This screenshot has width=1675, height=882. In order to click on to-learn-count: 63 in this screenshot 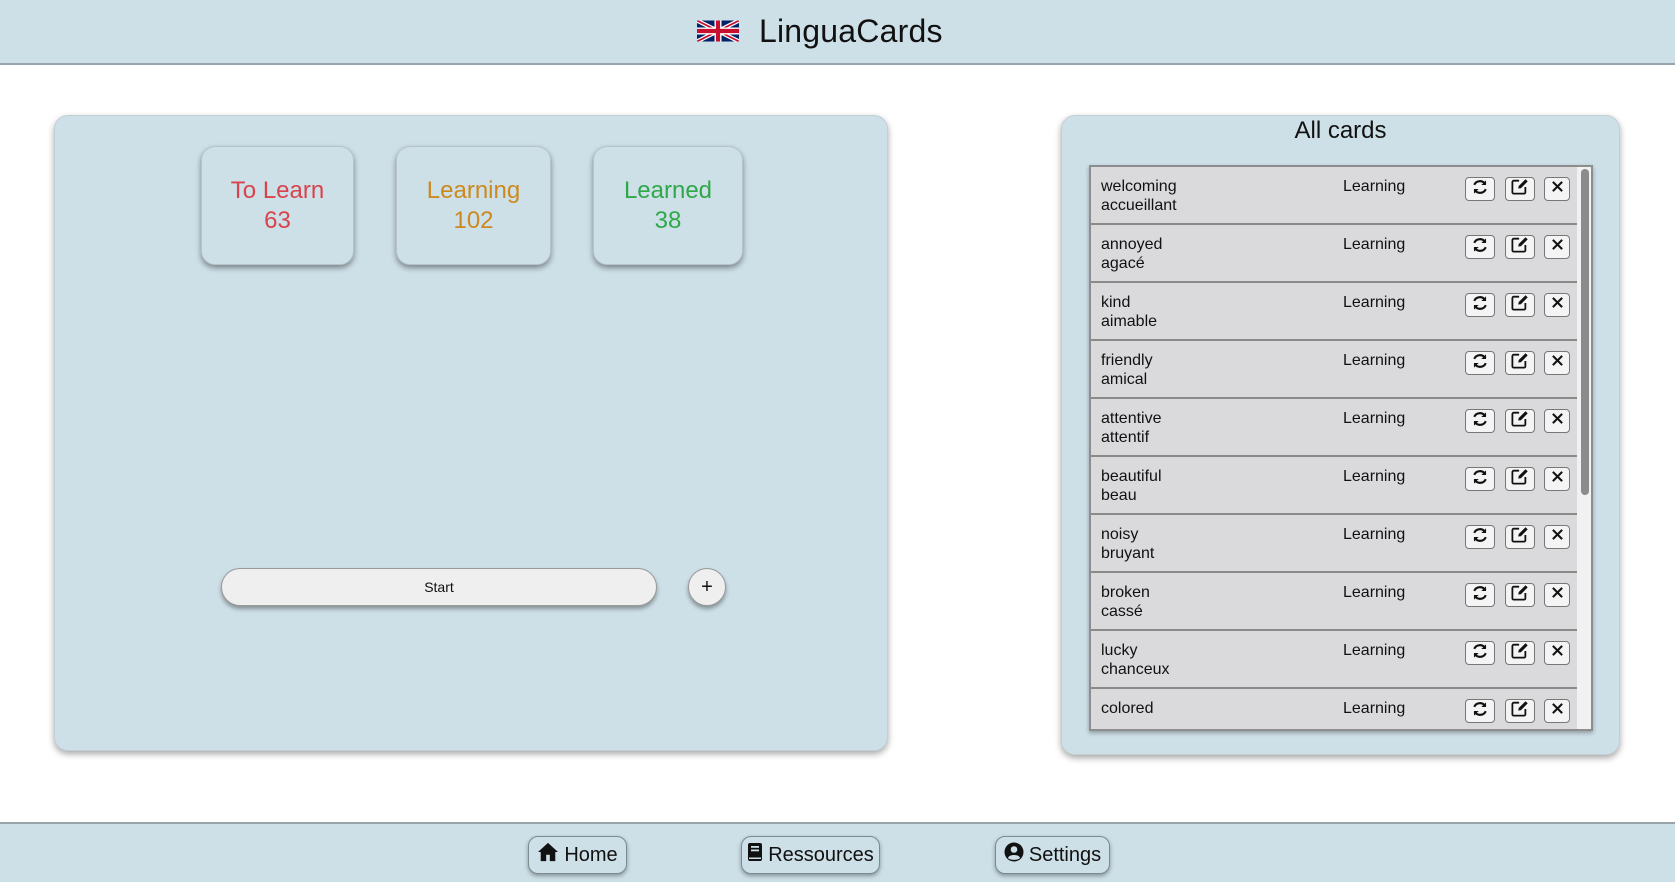, I will do `click(277, 220)`.